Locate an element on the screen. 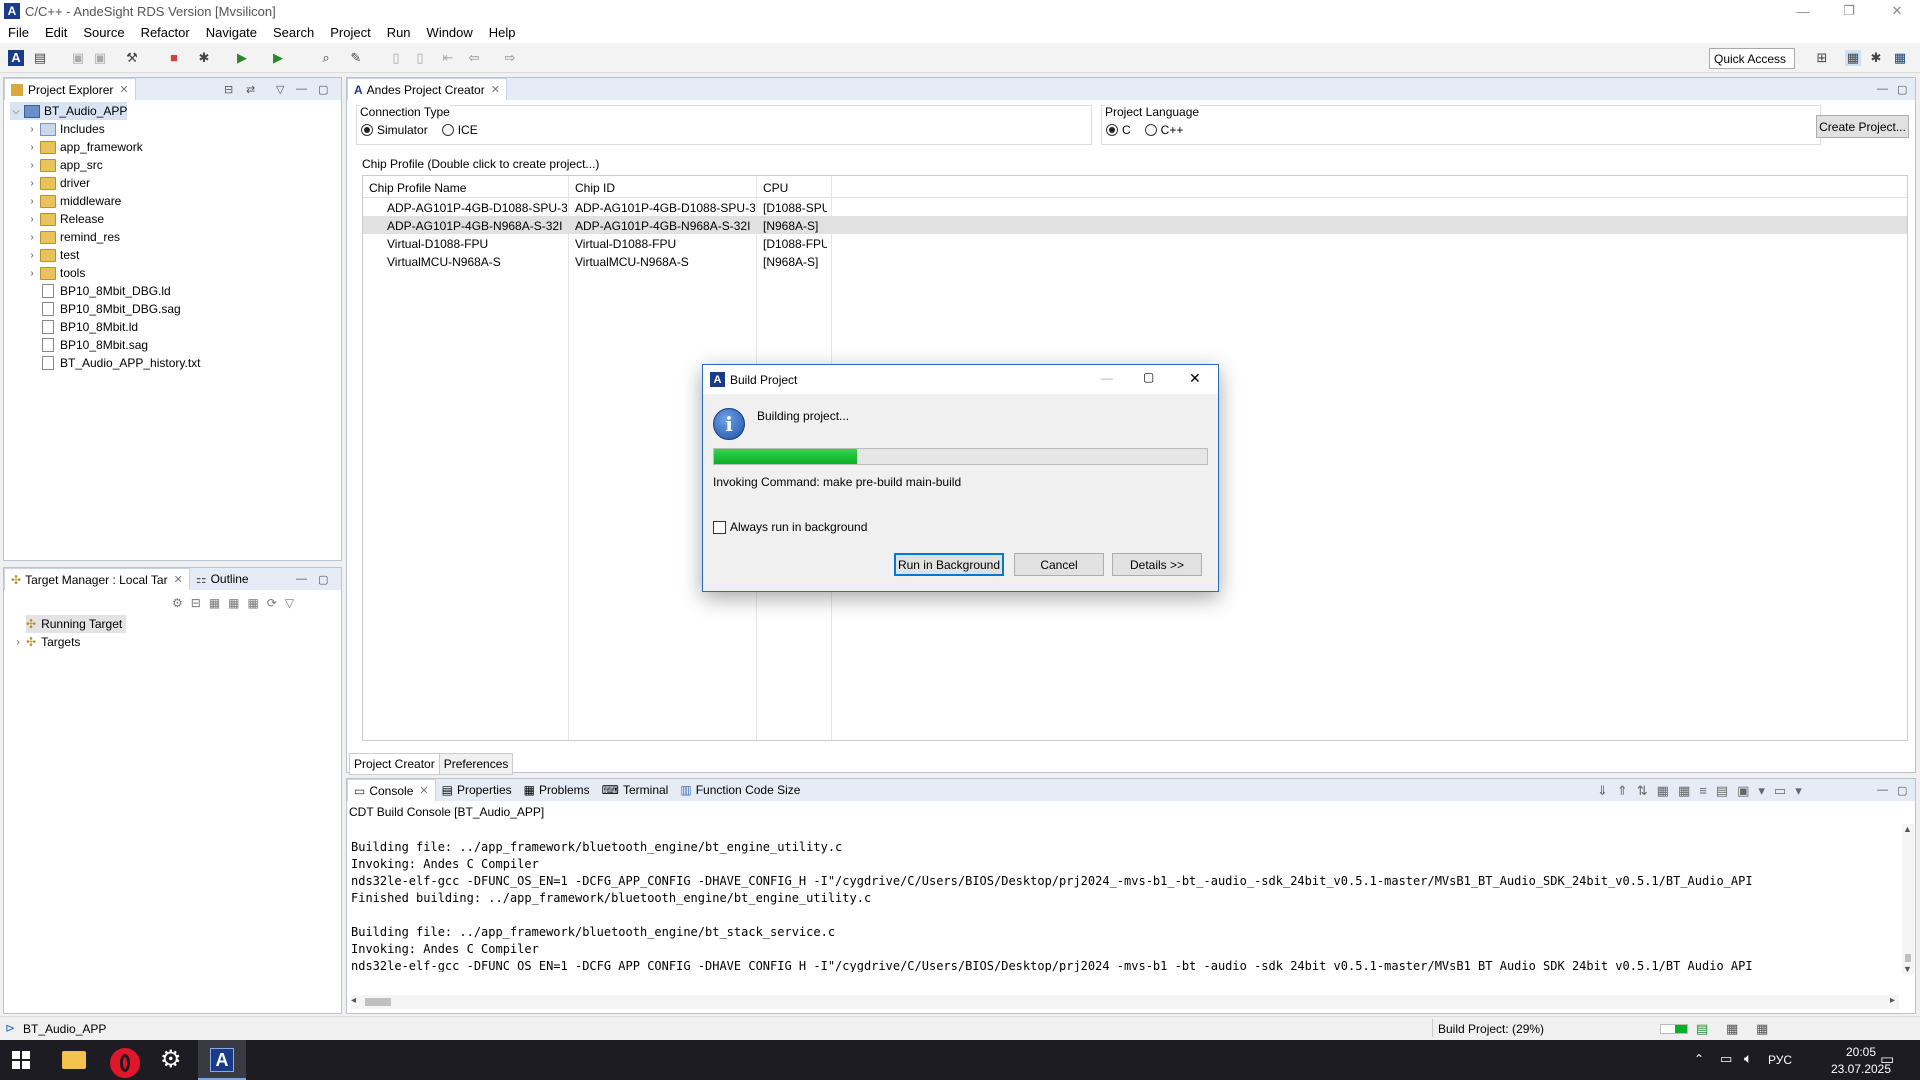 Image resolution: width=1920 pixels, height=1080 pixels. tree-item-running-target: ✣ Running Target is located at coordinates (76, 624).